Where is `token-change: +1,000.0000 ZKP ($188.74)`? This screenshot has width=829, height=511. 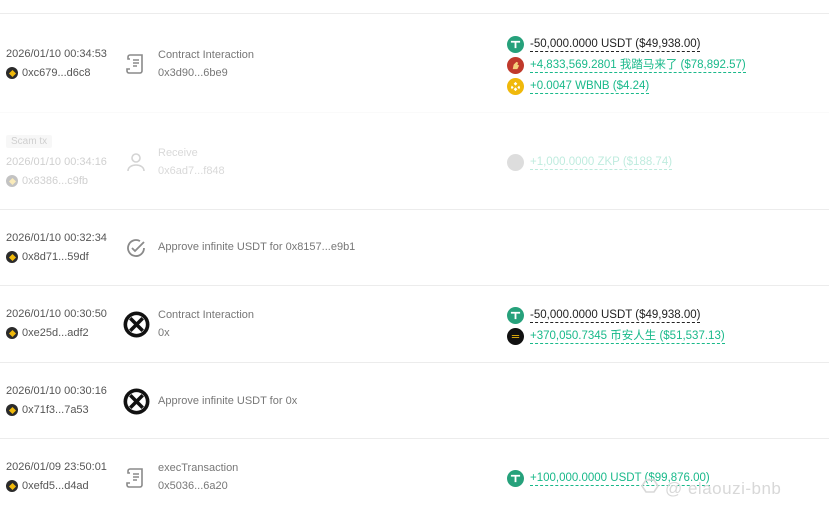 token-change: +1,000.0000 ZKP ($188.74) is located at coordinates (590, 162).